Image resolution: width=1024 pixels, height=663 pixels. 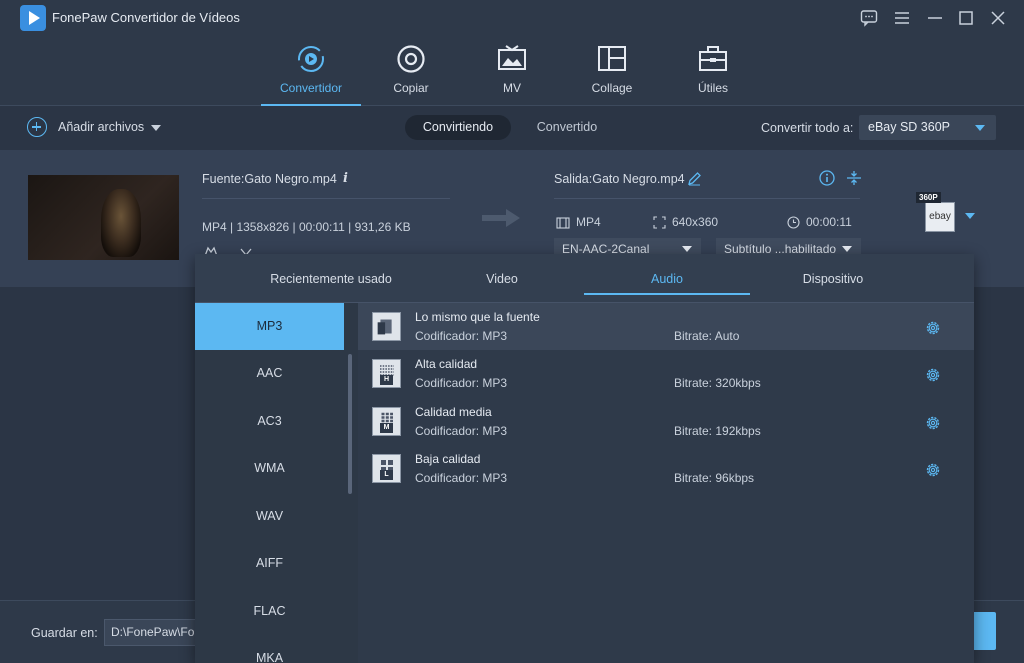 I want to click on tab-converted: Convertido, so click(x=567, y=127).